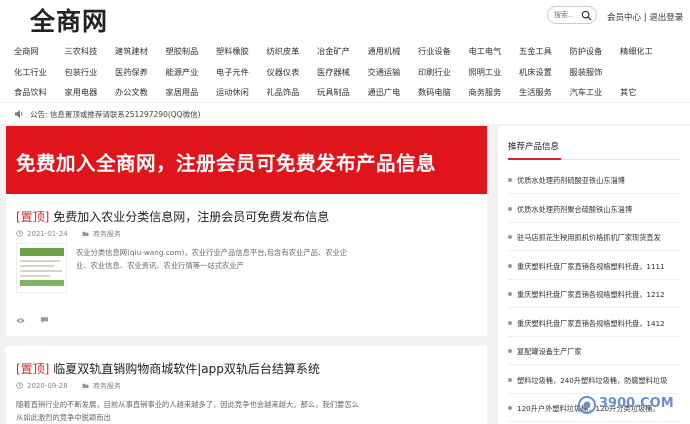 The width and height of the screenshot is (690, 424). I want to click on post-title-text: 免费加入农业分类信息网，注册会员可免费发布信息, so click(189, 217).